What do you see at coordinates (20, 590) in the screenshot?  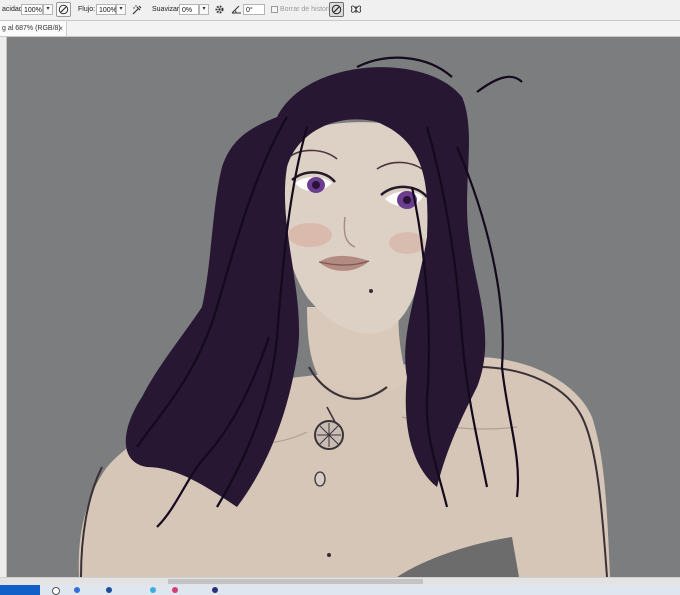 I see `start-button` at bounding box center [20, 590].